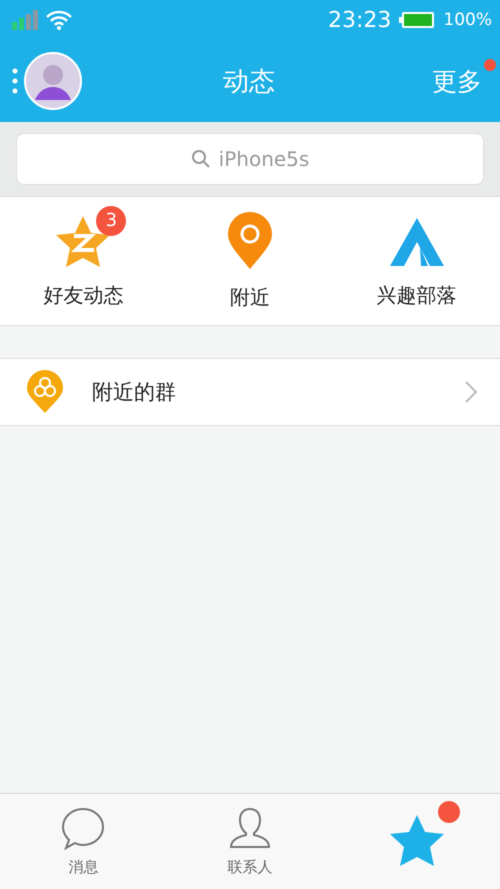 The height and width of the screenshot is (889, 500). What do you see at coordinates (53, 81) in the screenshot?
I see `avatar` at bounding box center [53, 81].